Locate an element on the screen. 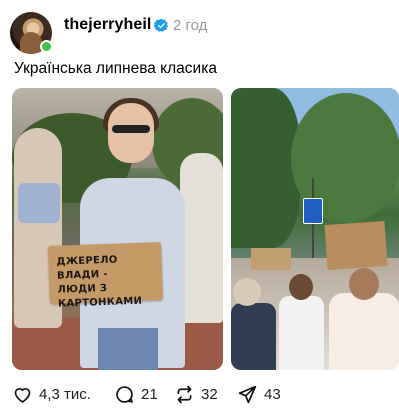  like-button: 4,3 тис. is located at coordinates (51, 394).